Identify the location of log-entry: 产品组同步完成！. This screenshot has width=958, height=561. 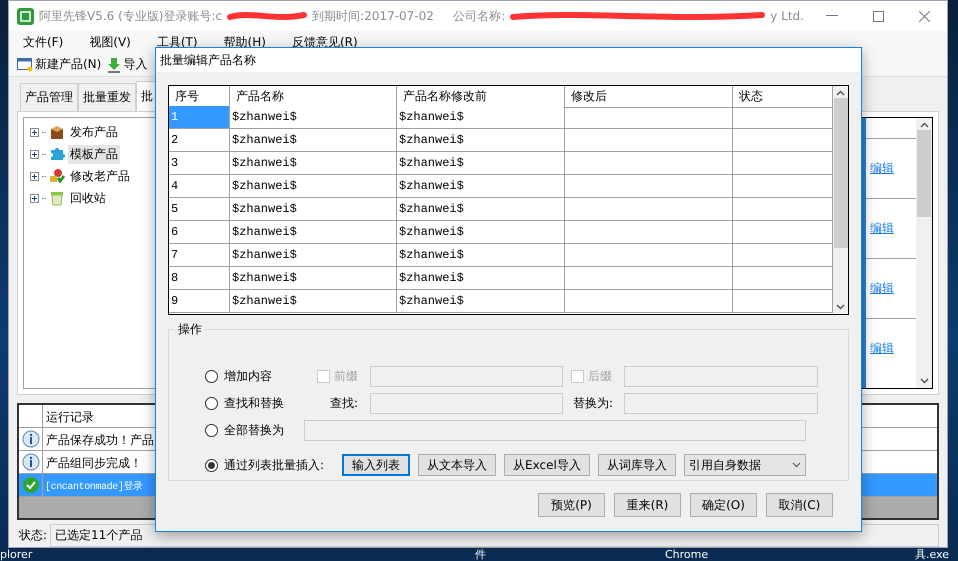
(94, 463).